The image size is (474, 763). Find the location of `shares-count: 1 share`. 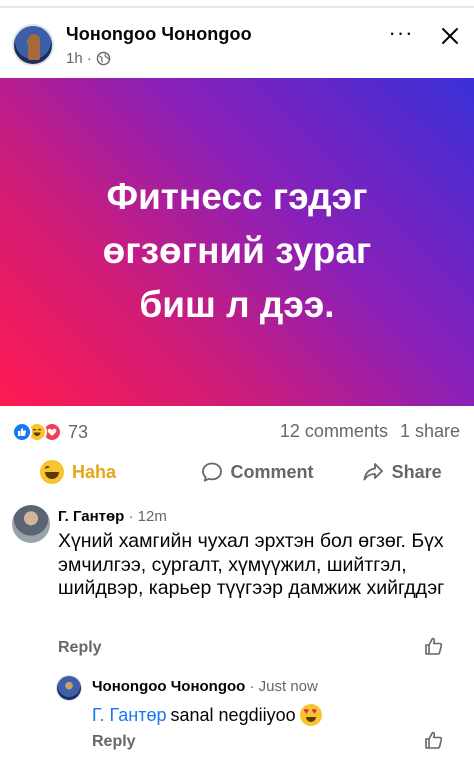

shares-count: 1 share is located at coordinates (430, 431).